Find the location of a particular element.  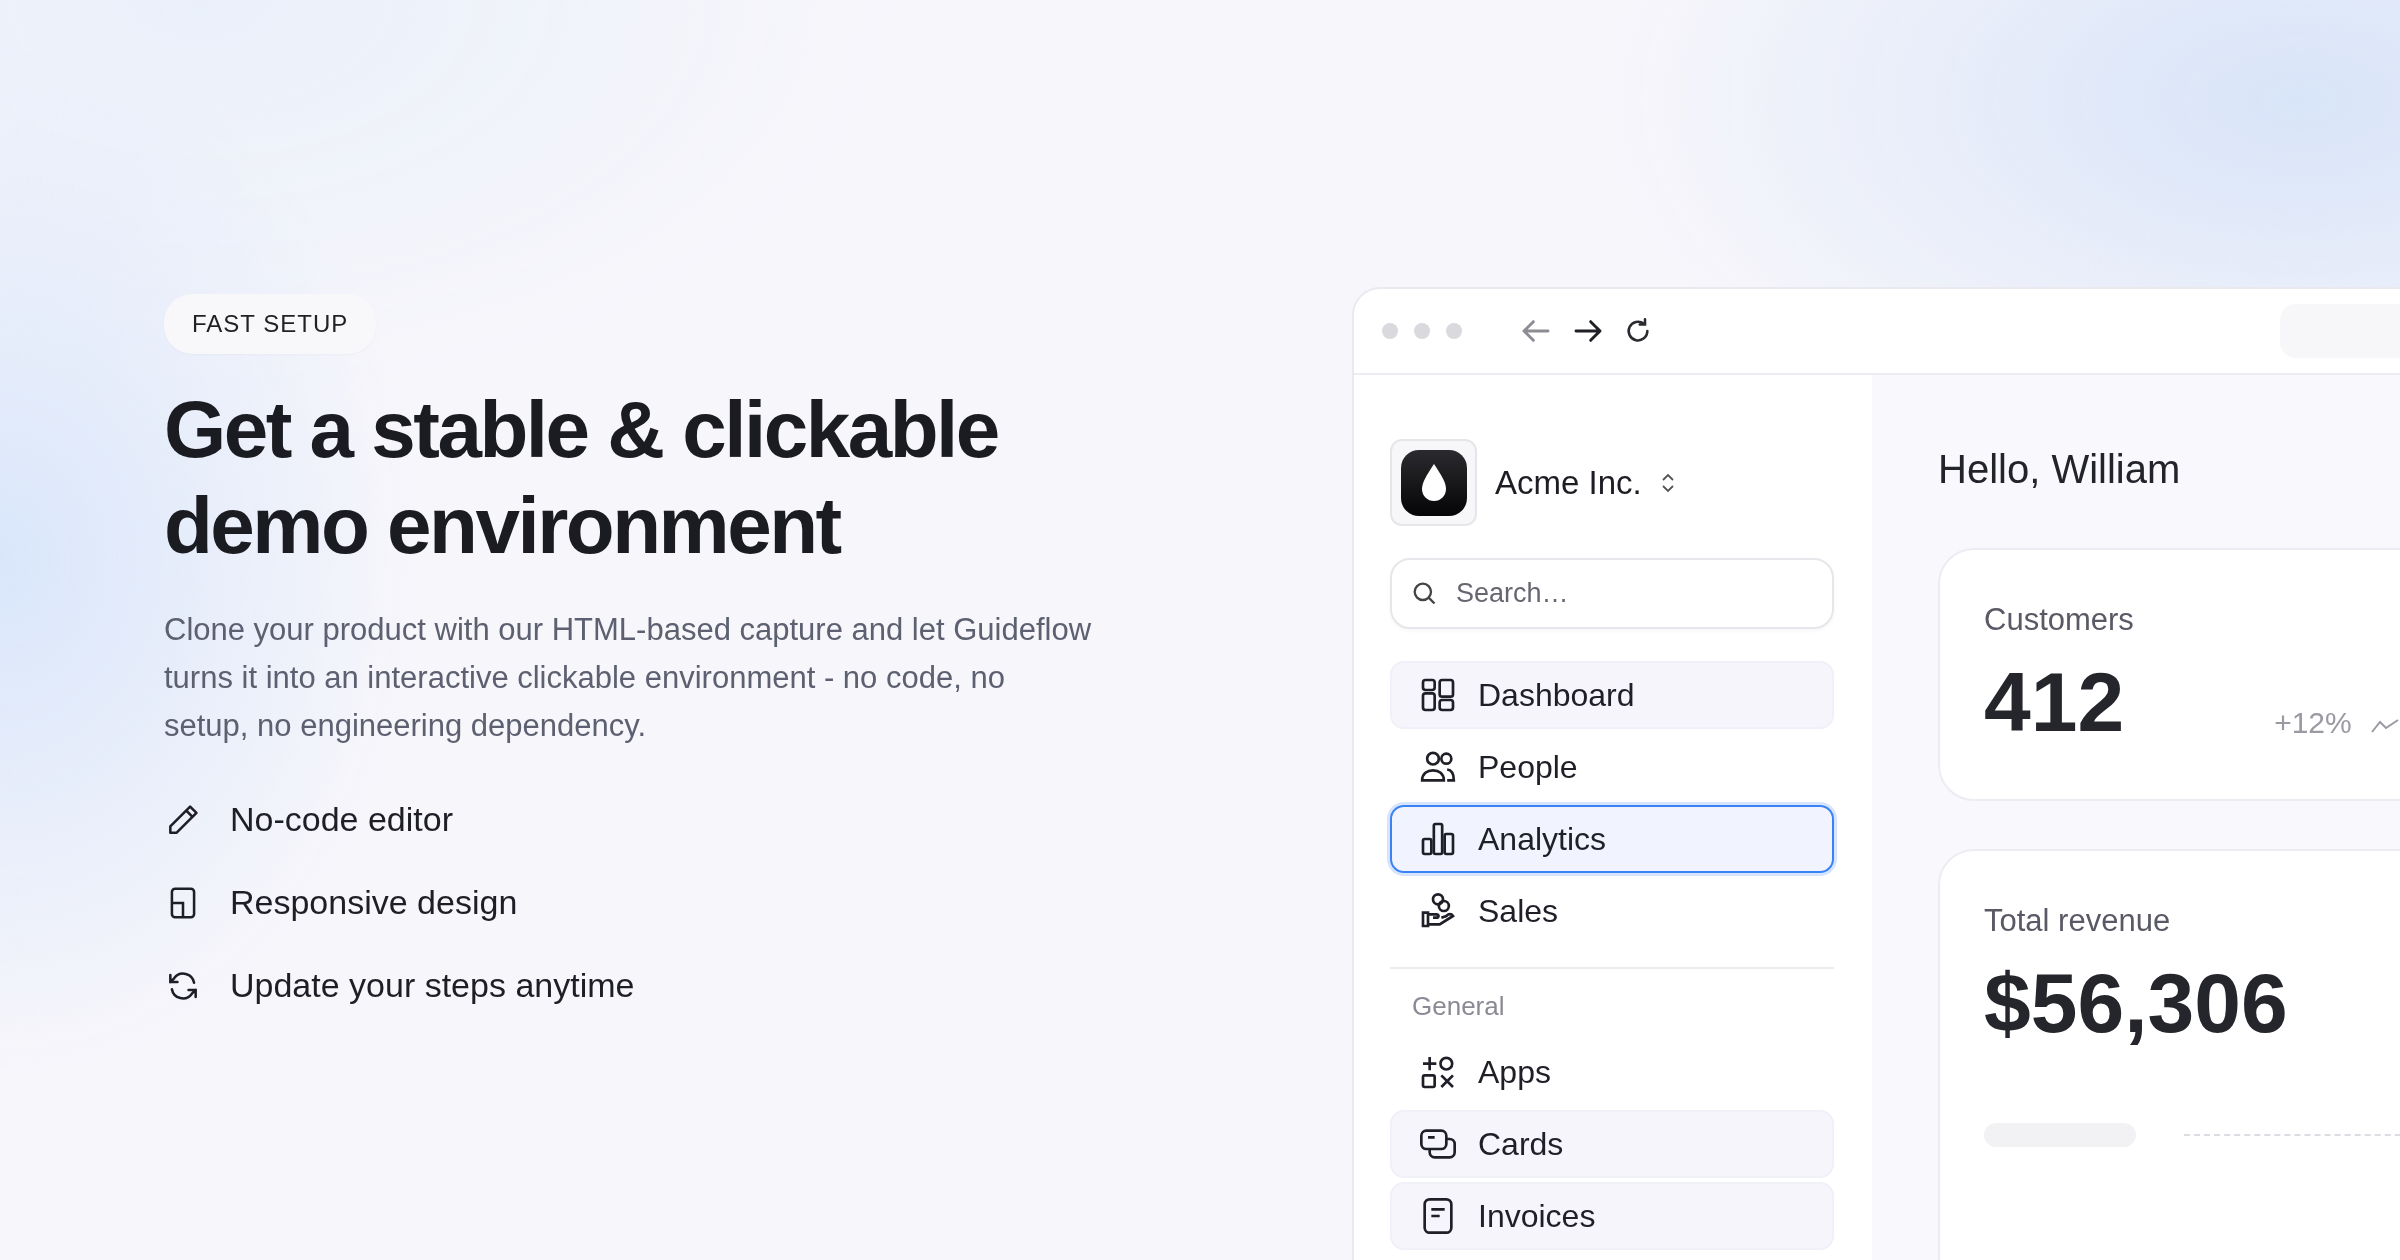

drop-logo-icon is located at coordinates (1433, 482).